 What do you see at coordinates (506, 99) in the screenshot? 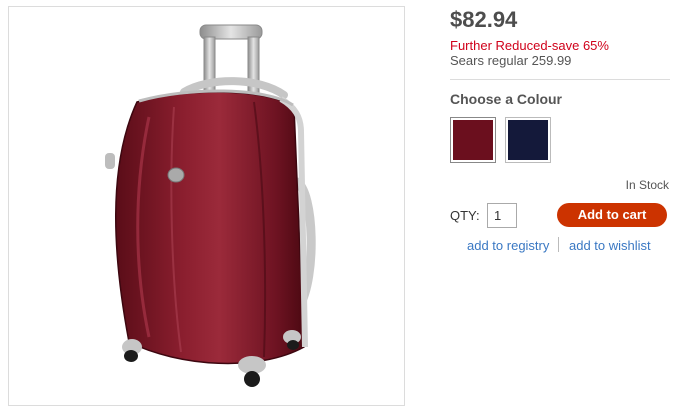
I see `colour-heading: Choose a Colour` at bounding box center [506, 99].